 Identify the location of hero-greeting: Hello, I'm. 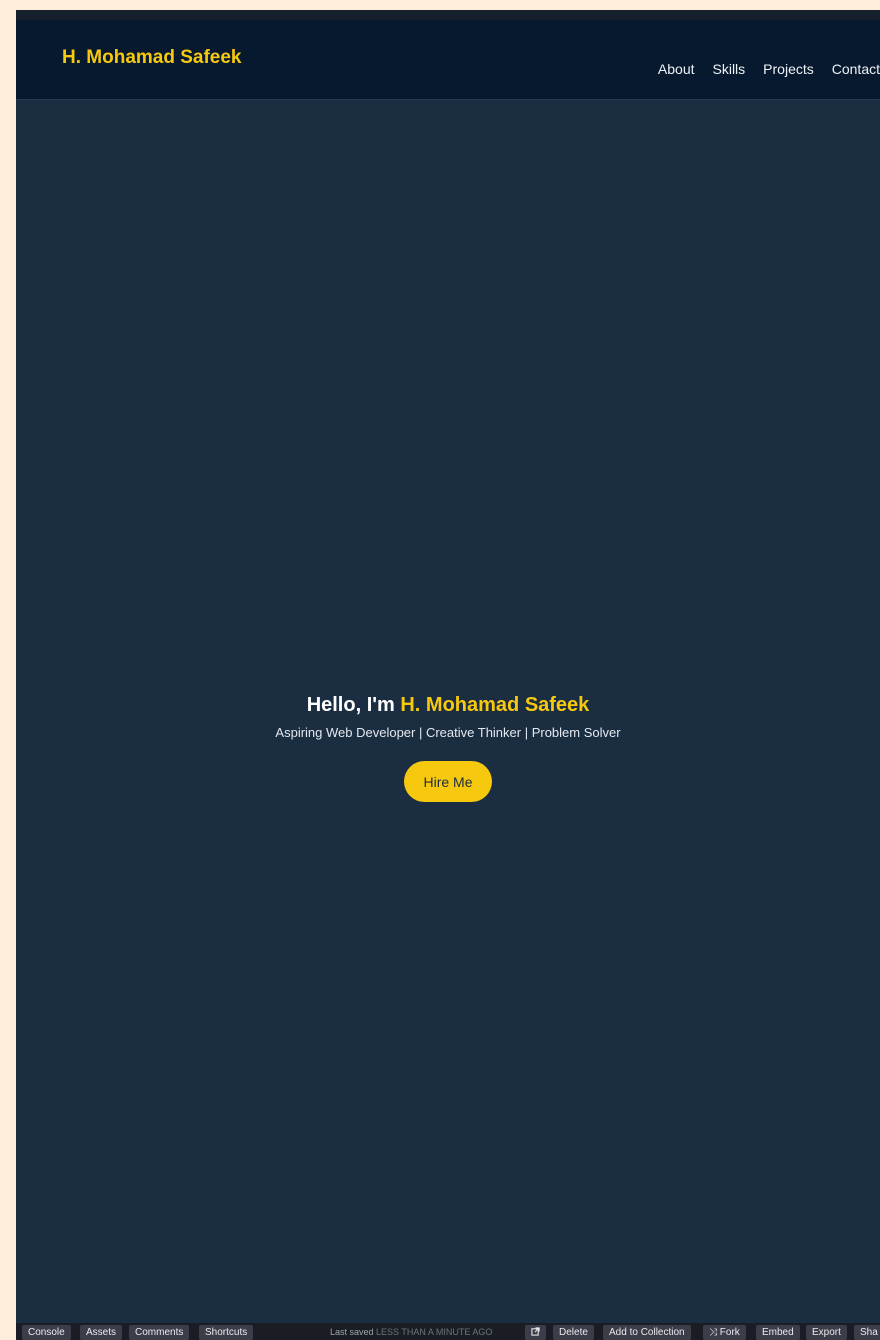
(350, 705).